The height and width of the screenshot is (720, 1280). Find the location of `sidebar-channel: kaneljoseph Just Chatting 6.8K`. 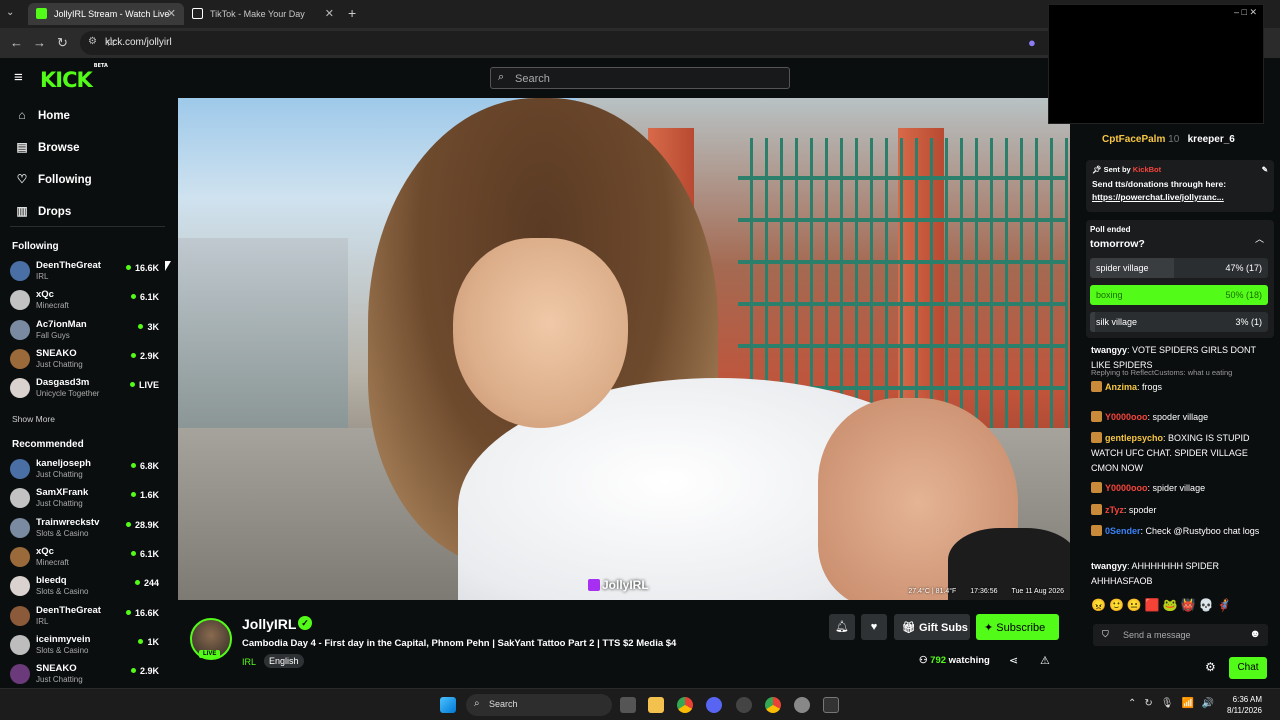

sidebar-channel: kaneljoseph Just Chatting 6.8K is located at coordinates (90, 471).